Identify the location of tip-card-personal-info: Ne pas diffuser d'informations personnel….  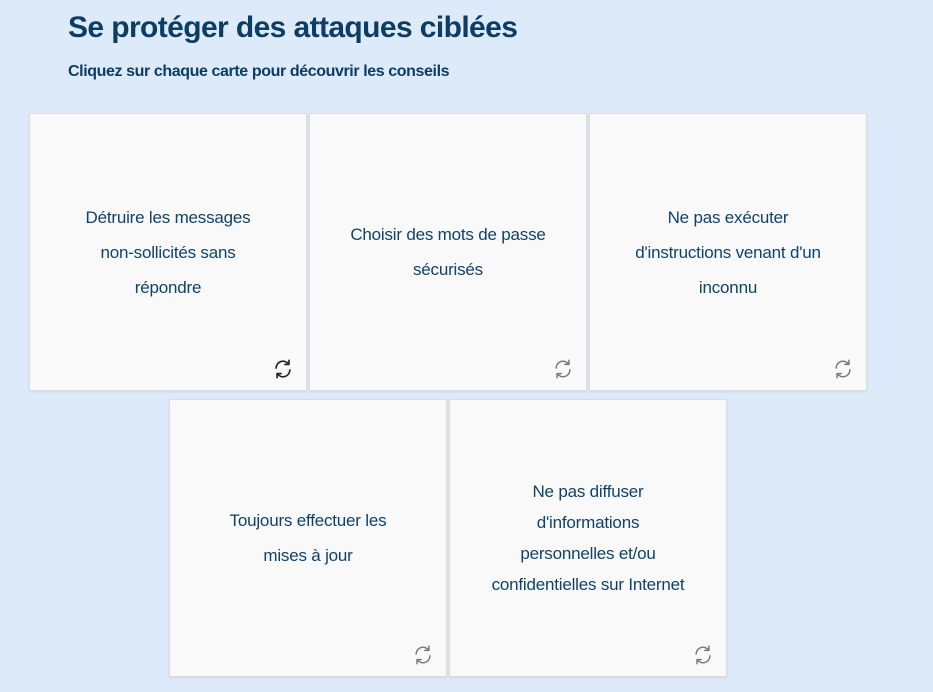
(588, 538).